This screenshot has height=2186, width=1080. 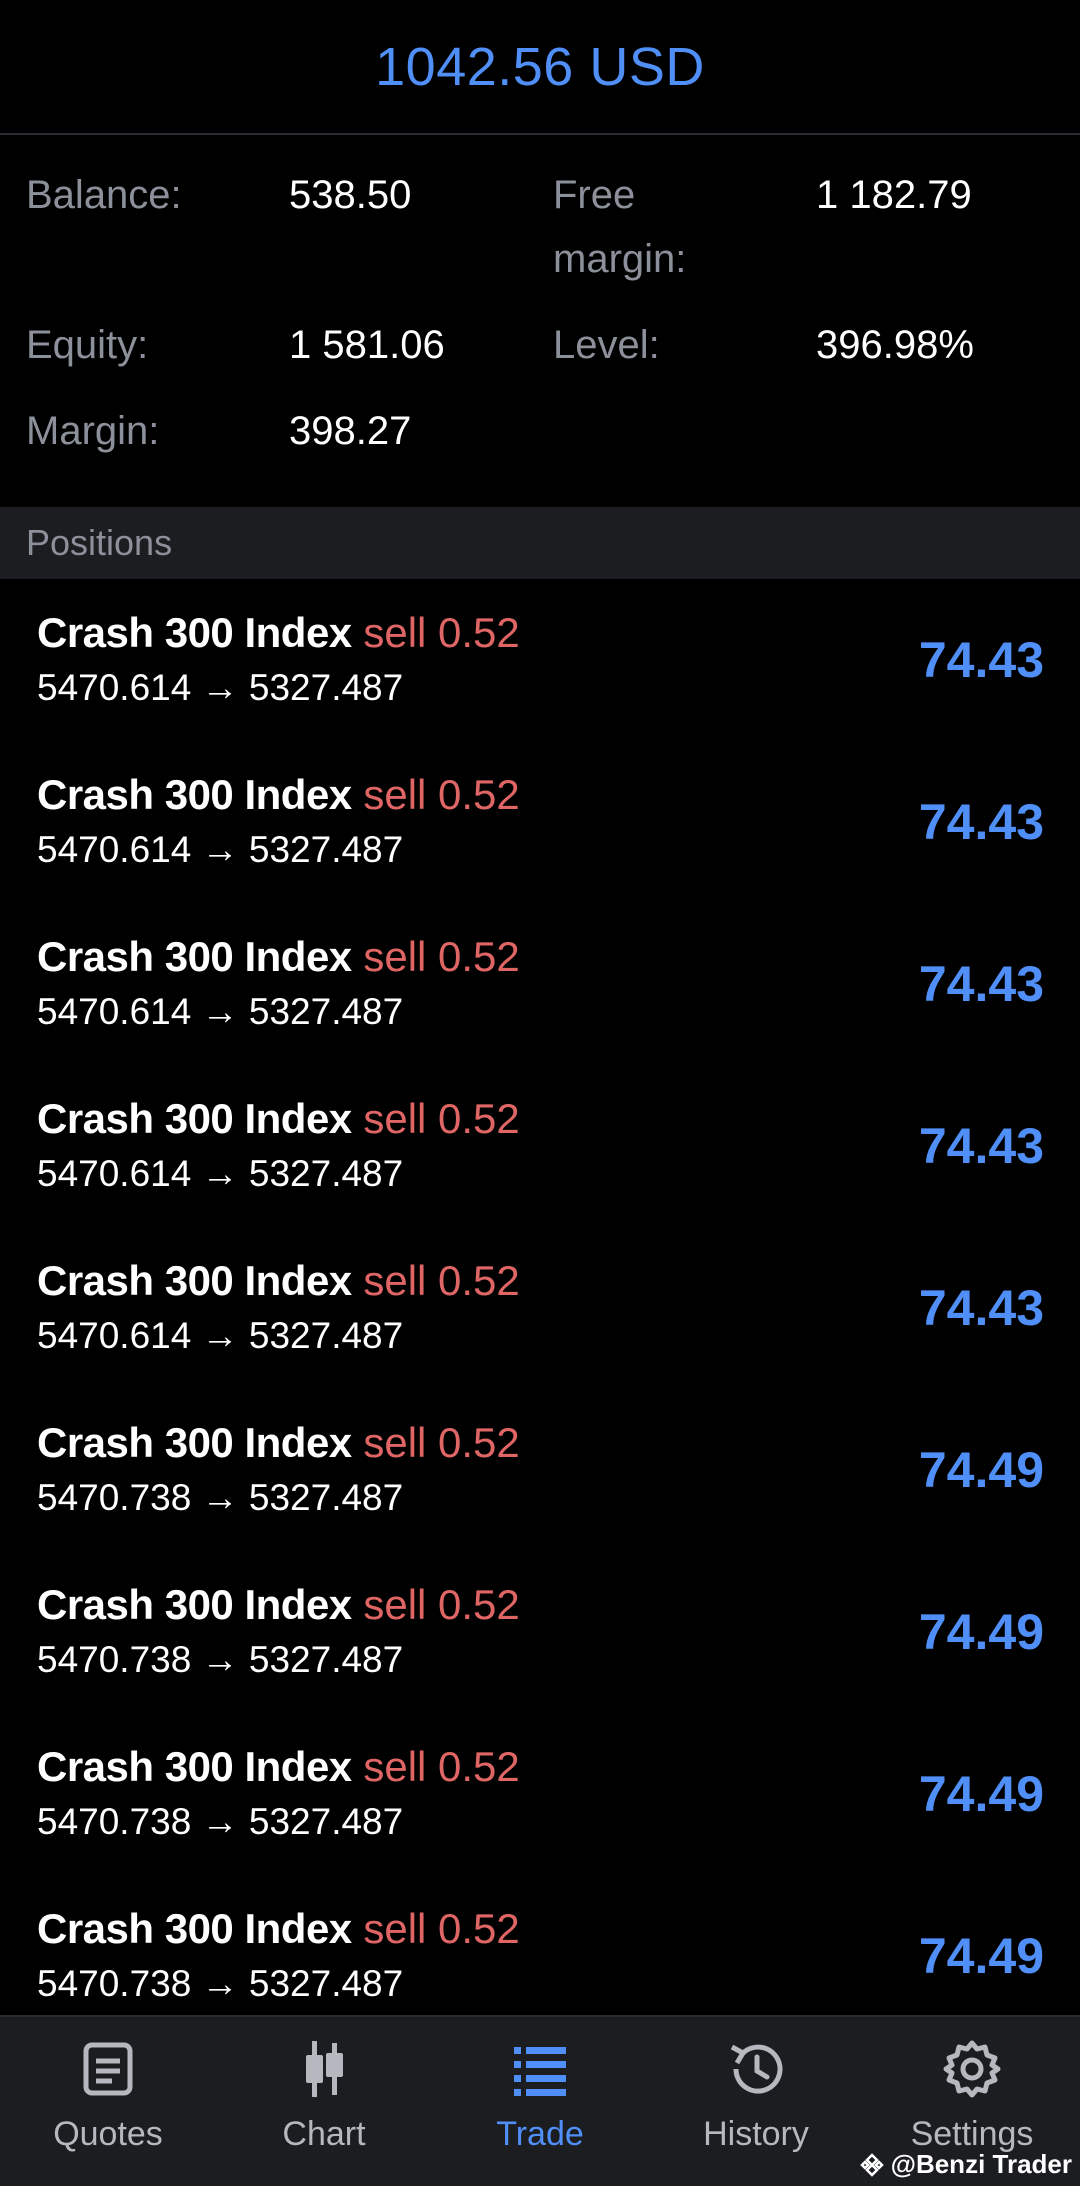 I want to click on level-value: 396.98%, so click(x=895, y=345).